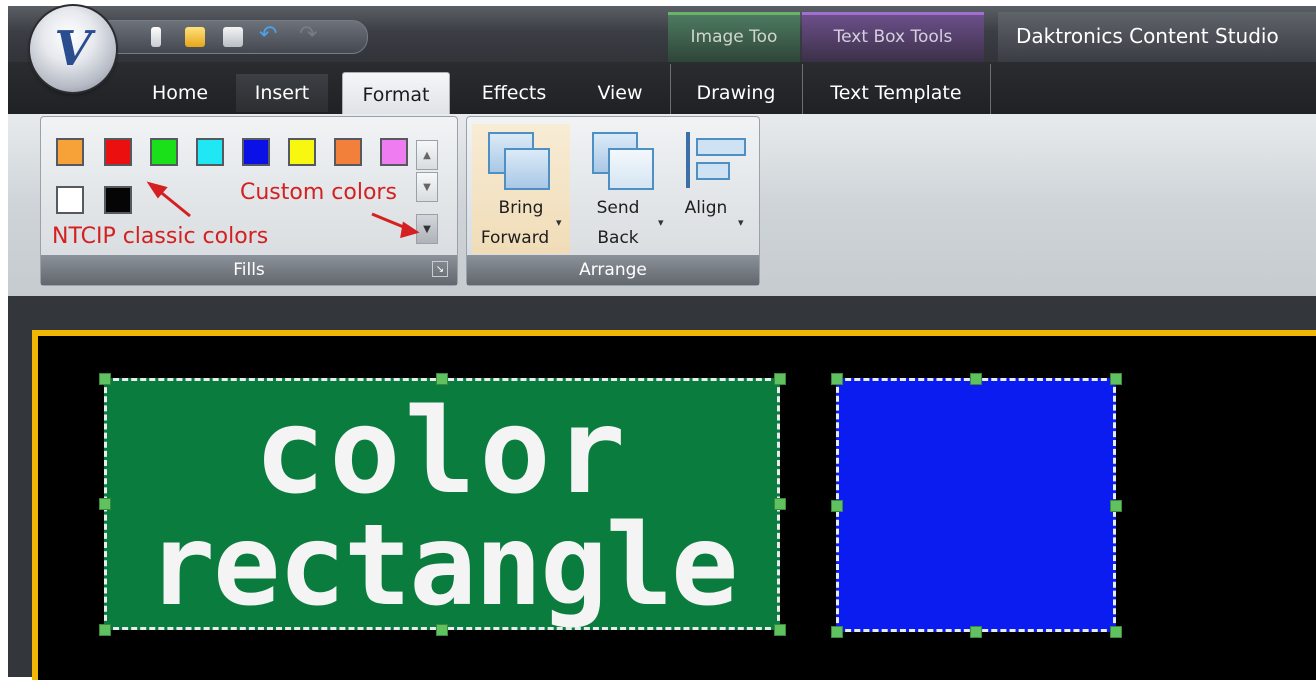  What do you see at coordinates (168, 199) in the screenshot?
I see `arrow-to-classic-colors-icon` at bounding box center [168, 199].